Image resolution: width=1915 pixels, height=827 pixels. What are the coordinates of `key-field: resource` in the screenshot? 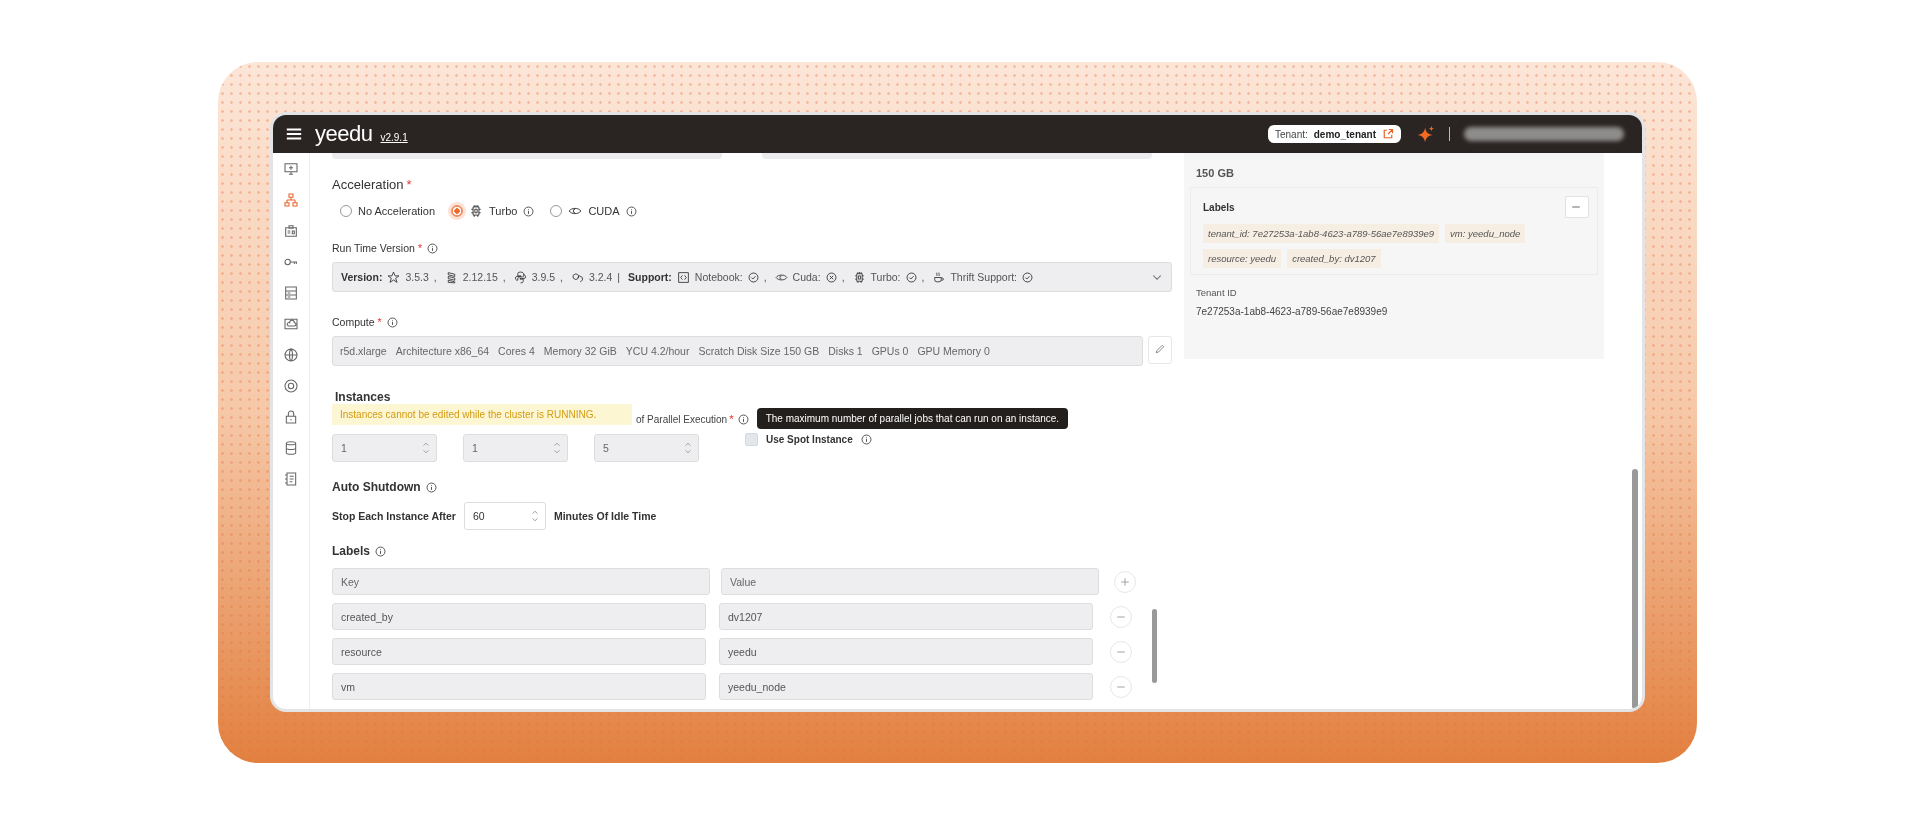 It's located at (519, 651).